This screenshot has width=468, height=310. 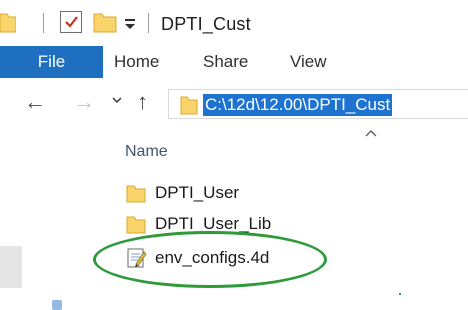 I want to click on tab-home: Home, so click(x=136, y=62).